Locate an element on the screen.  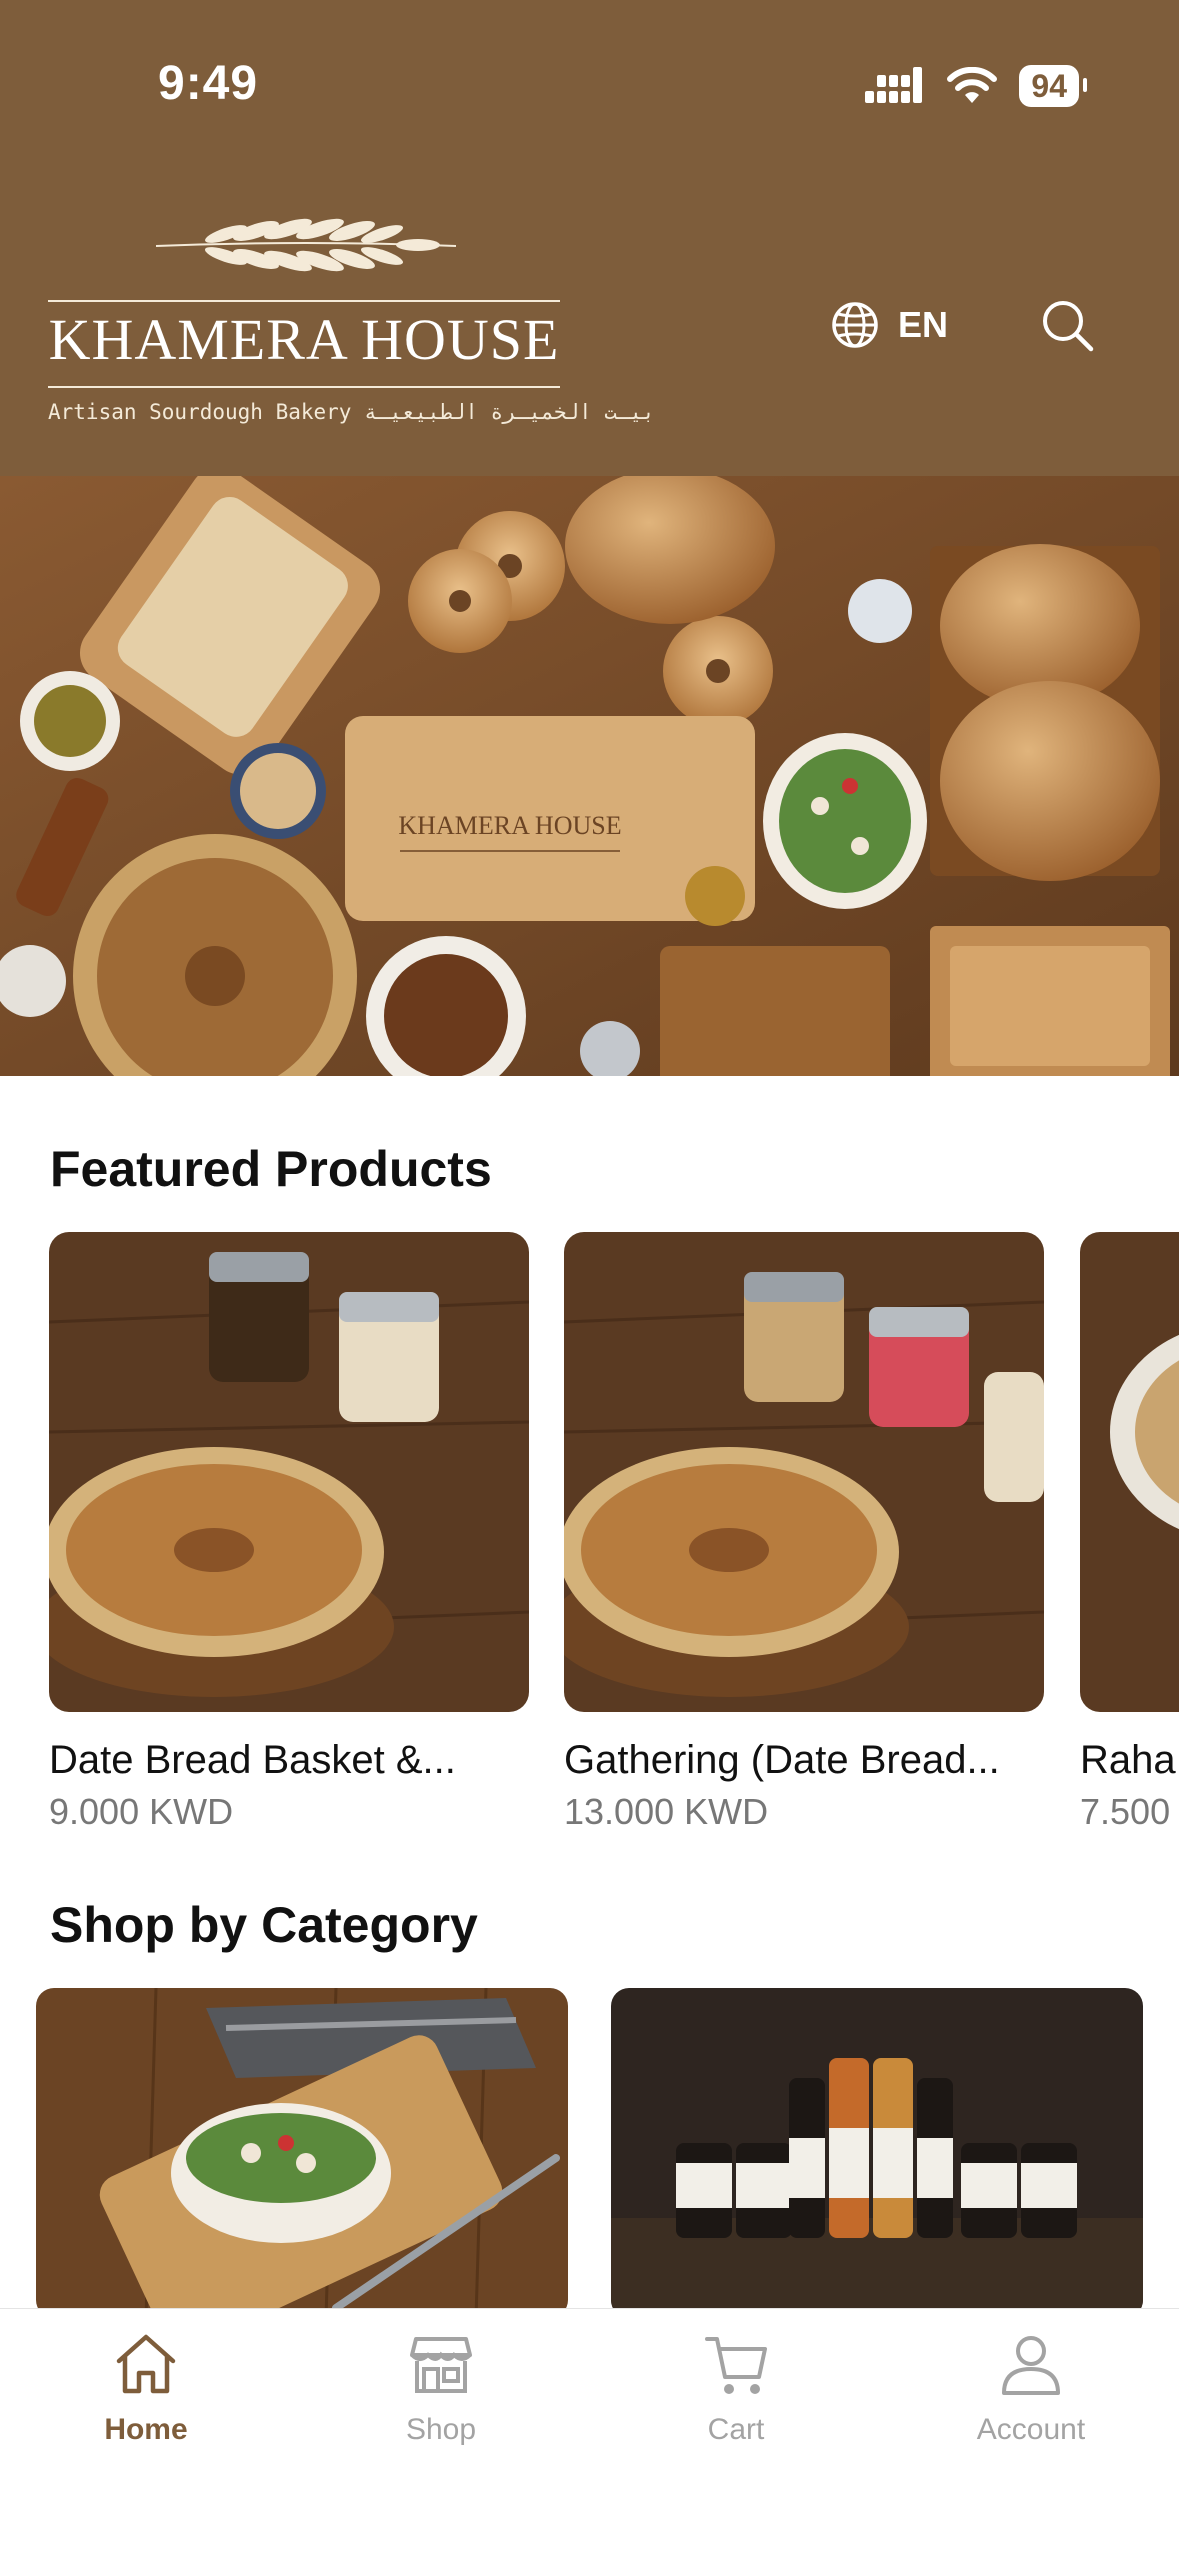
bottom-tab-bar: Home Shop Cart Account is located at coordinates (589, 2432).